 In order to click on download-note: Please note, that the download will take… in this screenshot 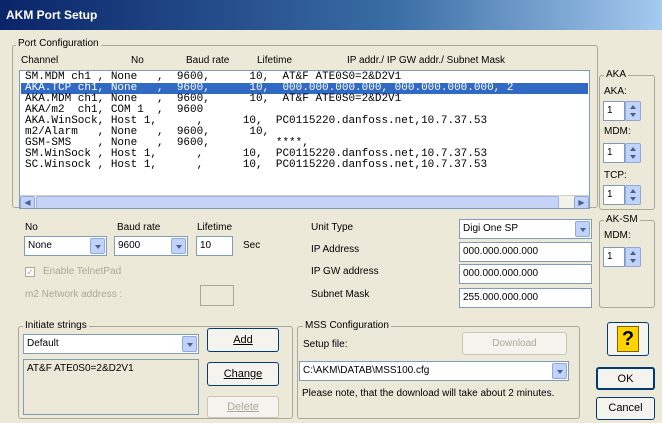, I will do `click(428, 393)`.